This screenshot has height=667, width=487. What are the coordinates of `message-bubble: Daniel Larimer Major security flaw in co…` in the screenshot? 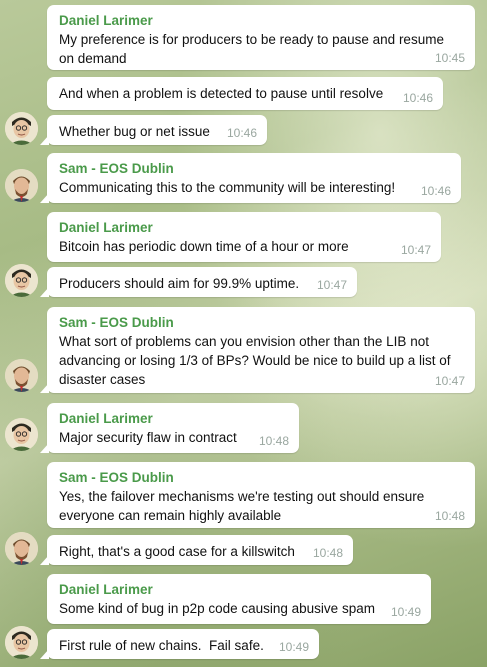 It's located at (169, 428).